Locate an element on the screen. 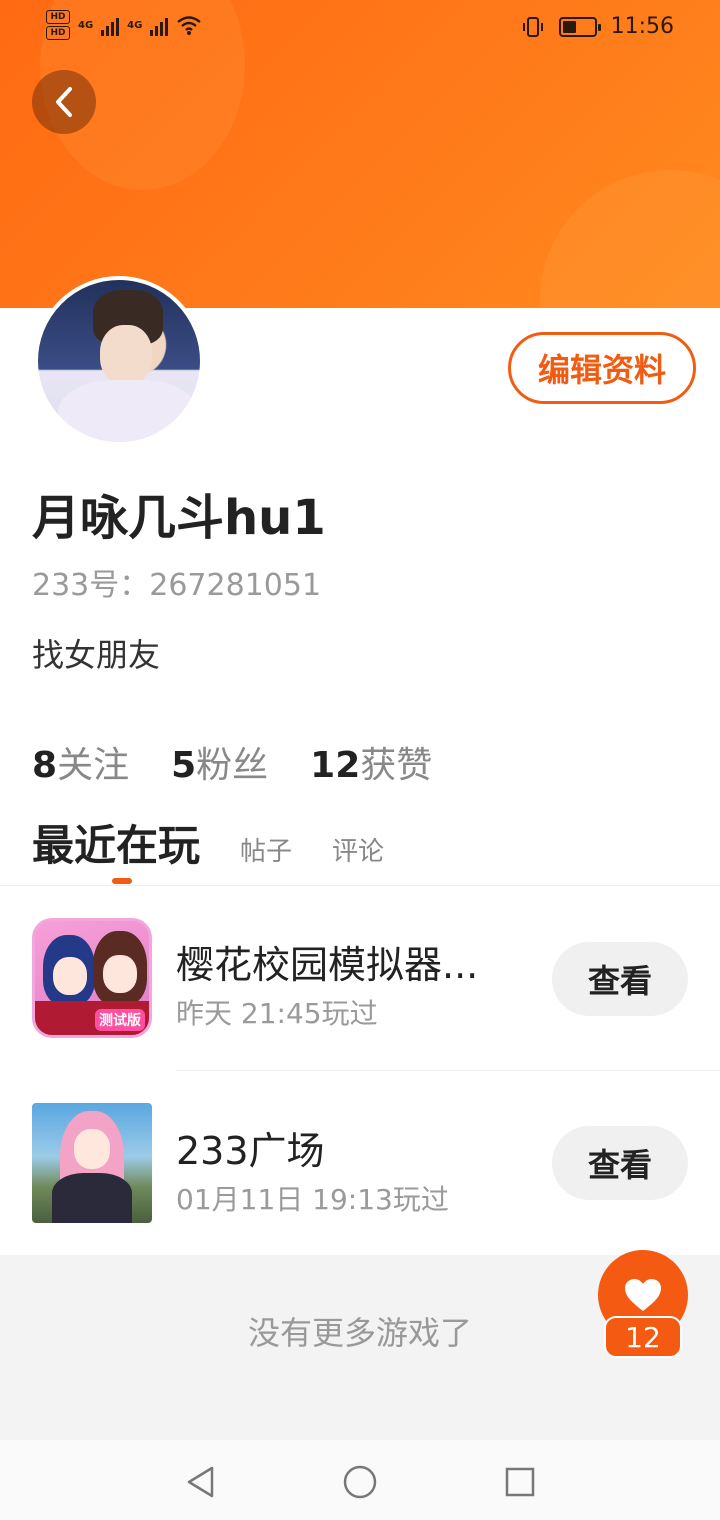  user-bio: 找女朋友 is located at coordinates (96, 655).